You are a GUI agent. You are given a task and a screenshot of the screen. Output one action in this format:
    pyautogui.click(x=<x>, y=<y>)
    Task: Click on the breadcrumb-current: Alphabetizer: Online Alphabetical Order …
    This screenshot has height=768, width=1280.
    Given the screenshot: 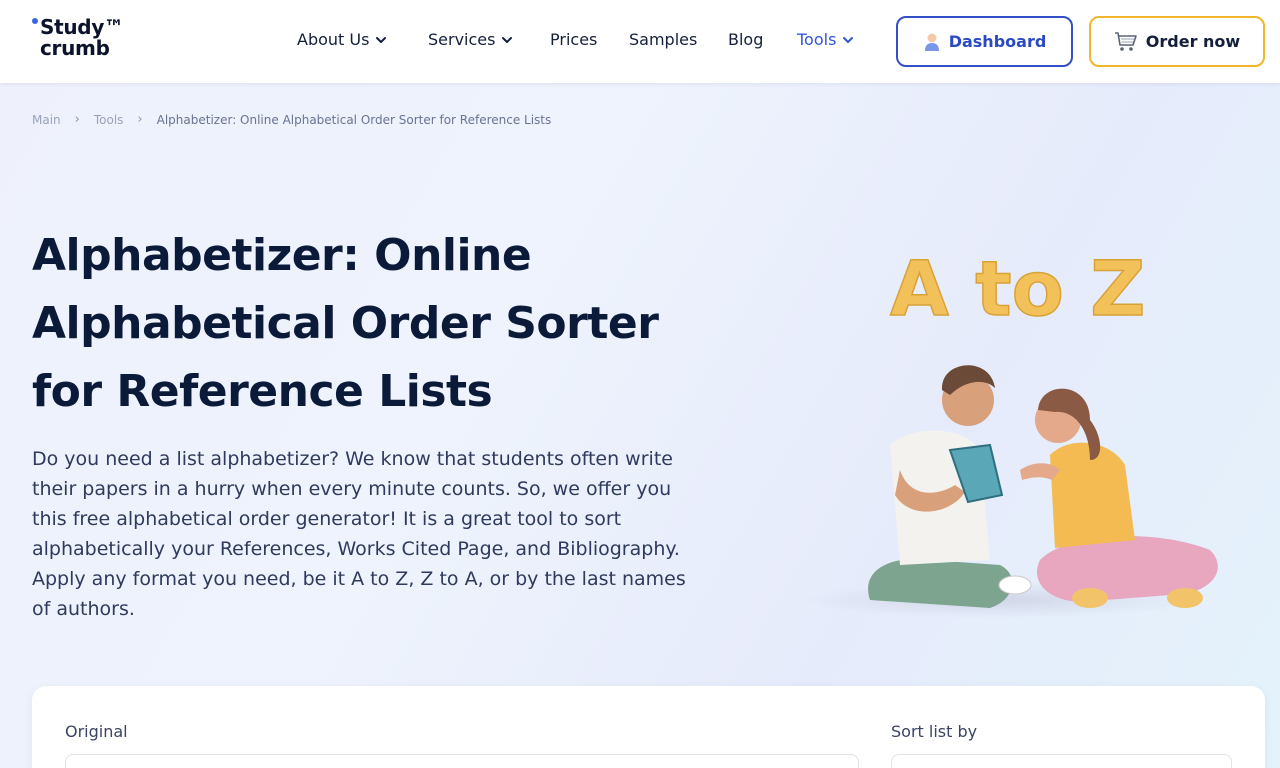 What is the action you would take?
    pyautogui.click(x=354, y=119)
    